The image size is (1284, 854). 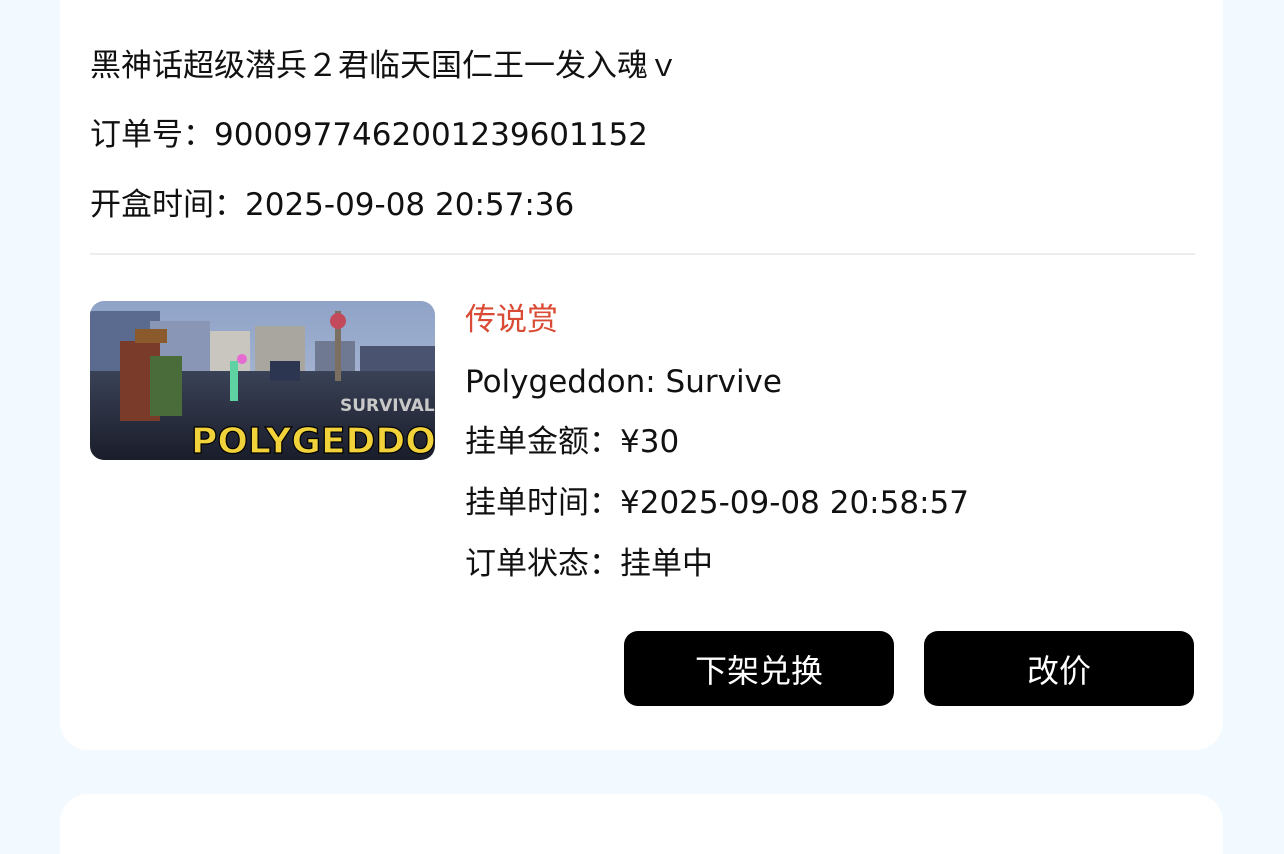 I want to click on next-order-card, so click(x=641, y=824).